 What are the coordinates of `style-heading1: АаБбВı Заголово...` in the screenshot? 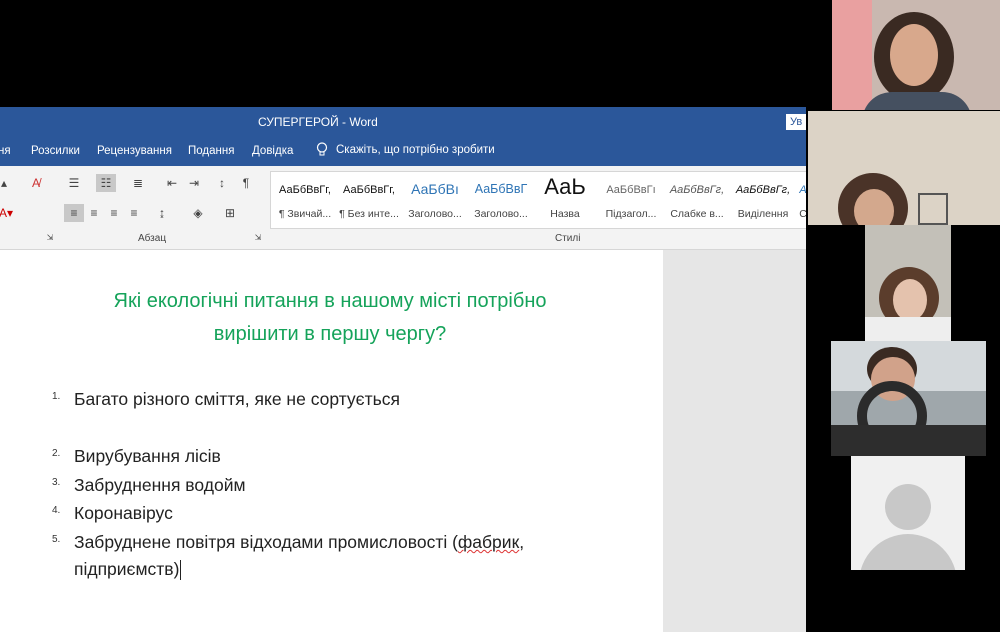 It's located at (435, 200).